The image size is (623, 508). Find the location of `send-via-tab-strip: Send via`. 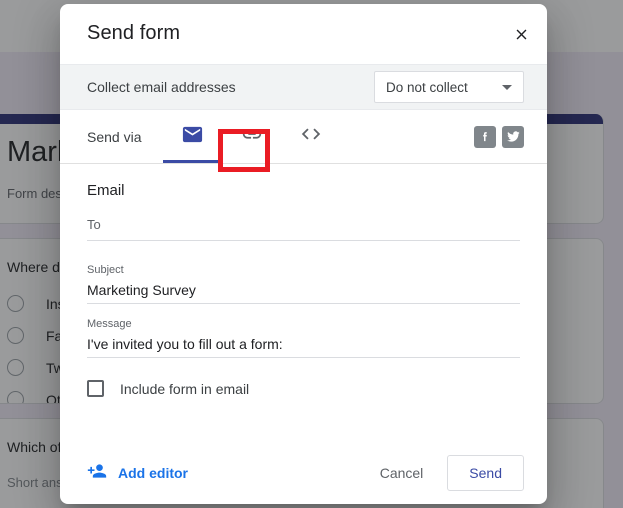

send-via-tab-strip: Send via is located at coordinates (303, 137).